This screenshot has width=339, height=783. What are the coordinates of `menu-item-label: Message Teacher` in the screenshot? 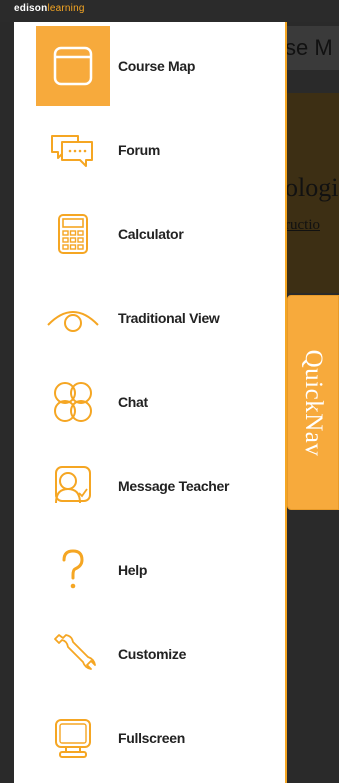 It's located at (174, 486).